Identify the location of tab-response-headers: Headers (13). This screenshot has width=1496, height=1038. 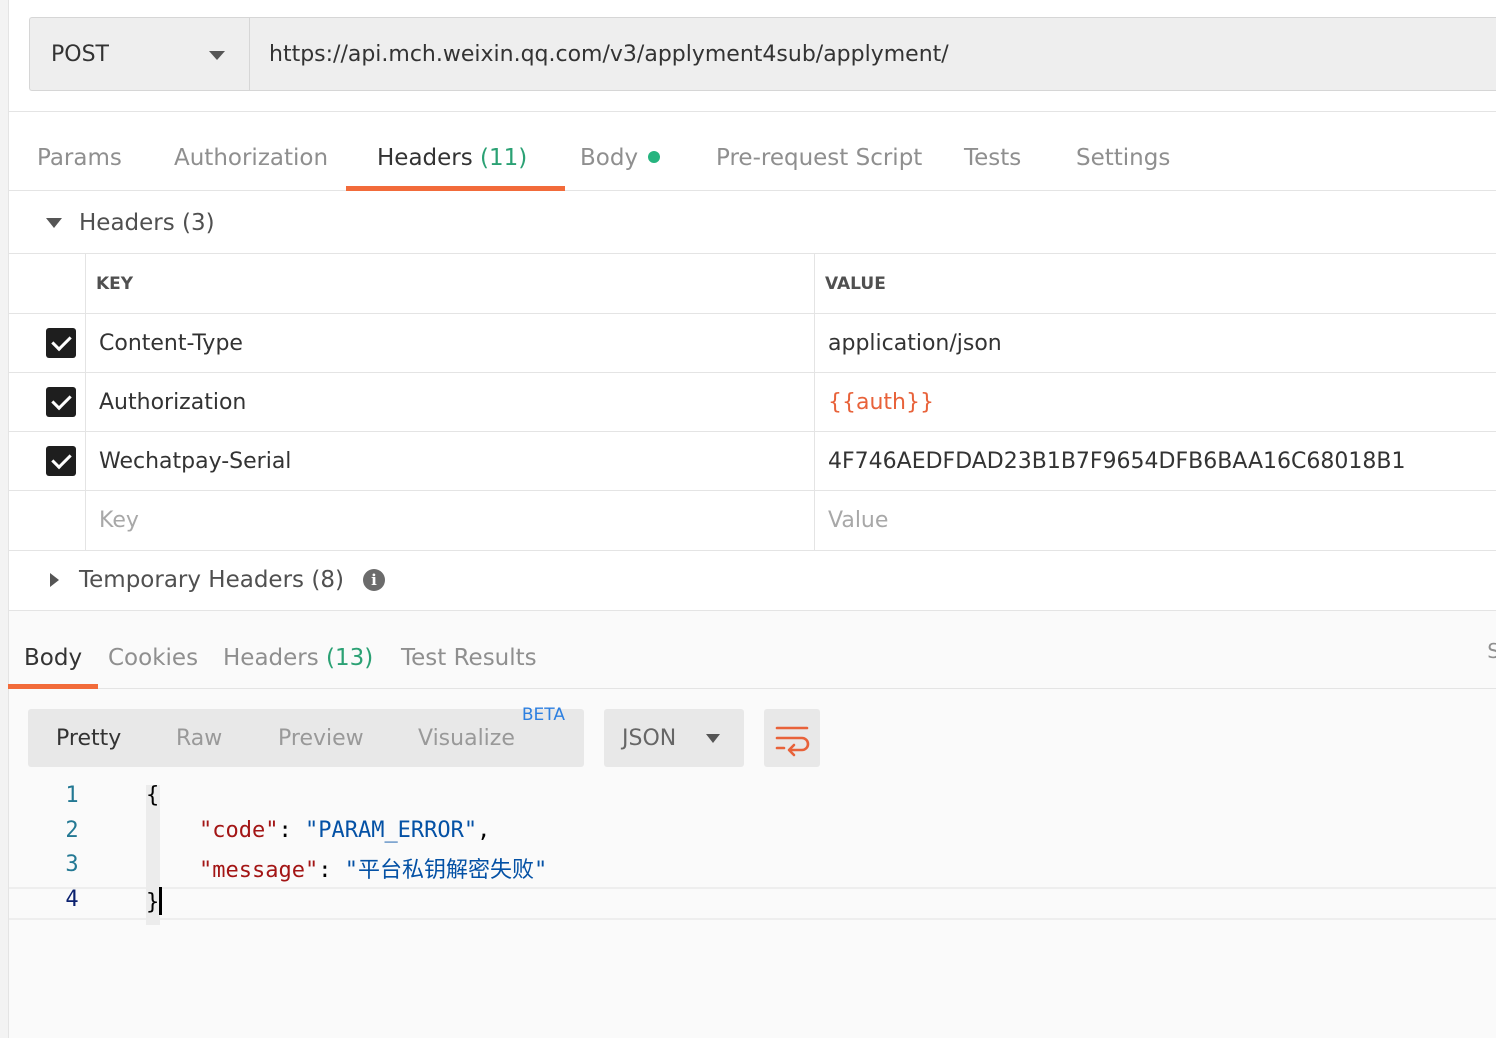
(298, 650).